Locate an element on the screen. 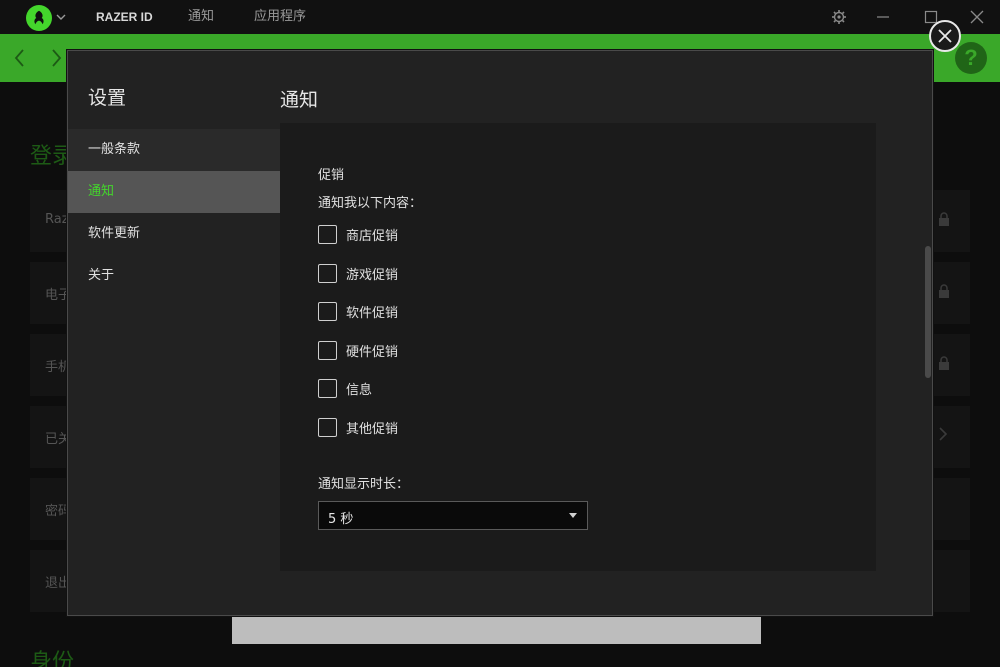  window-close-icon is located at coordinates (977, 17).